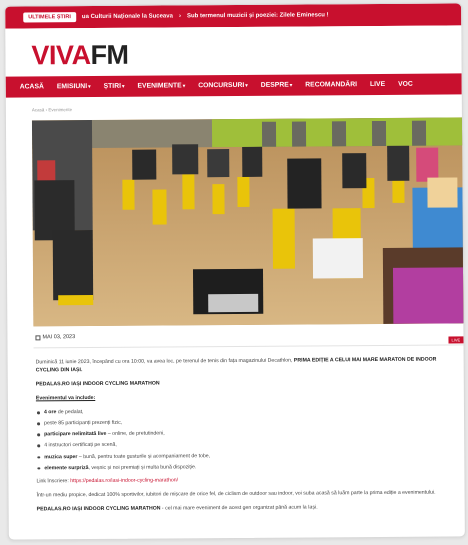 Image resolution: width=468 pixels, height=545 pixels. Describe the element at coordinates (70, 412) in the screenshot. I see `list-item-text: de pedalat,` at that location.